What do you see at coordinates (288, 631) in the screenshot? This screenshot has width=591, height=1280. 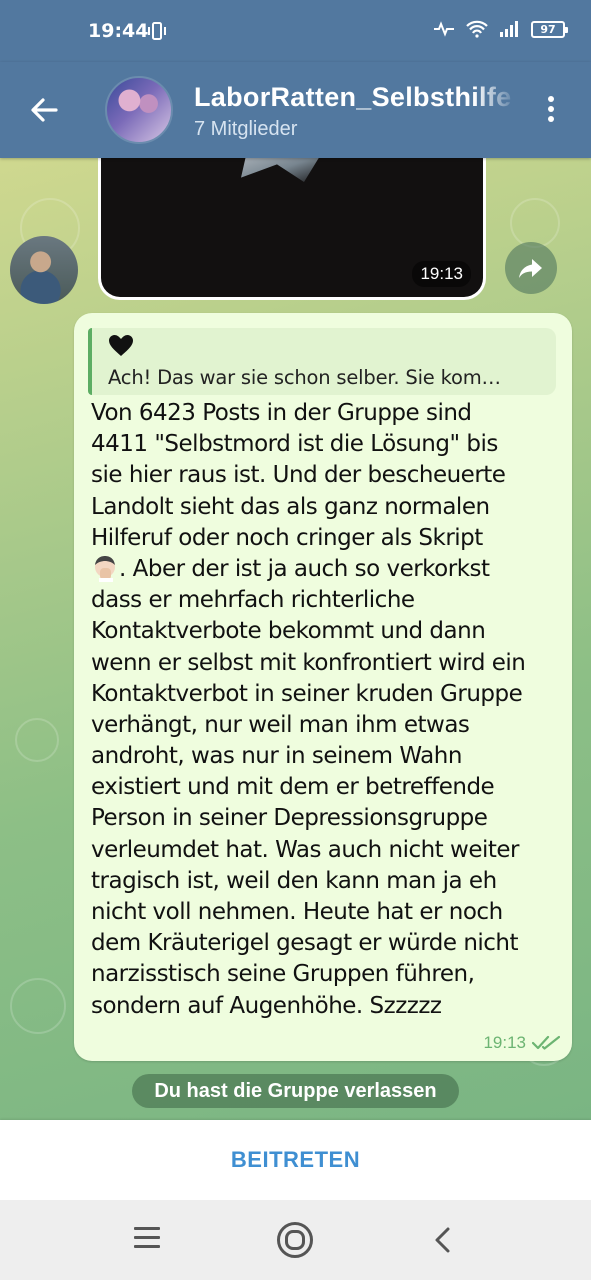 I see `message-line: Kontaktverbote bekommt und dann` at bounding box center [288, 631].